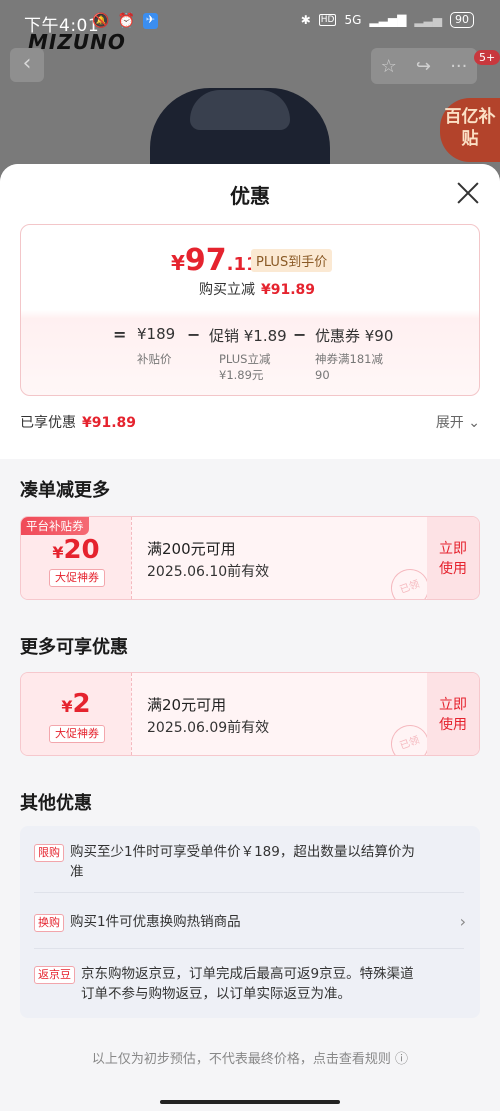 Image resolution: width=500 pixels, height=1111 pixels. What do you see at coordinates (470, 130) in the screenshot?
I see `subsidy-tag: 百亿补贴` at bounding box center [470, 130].